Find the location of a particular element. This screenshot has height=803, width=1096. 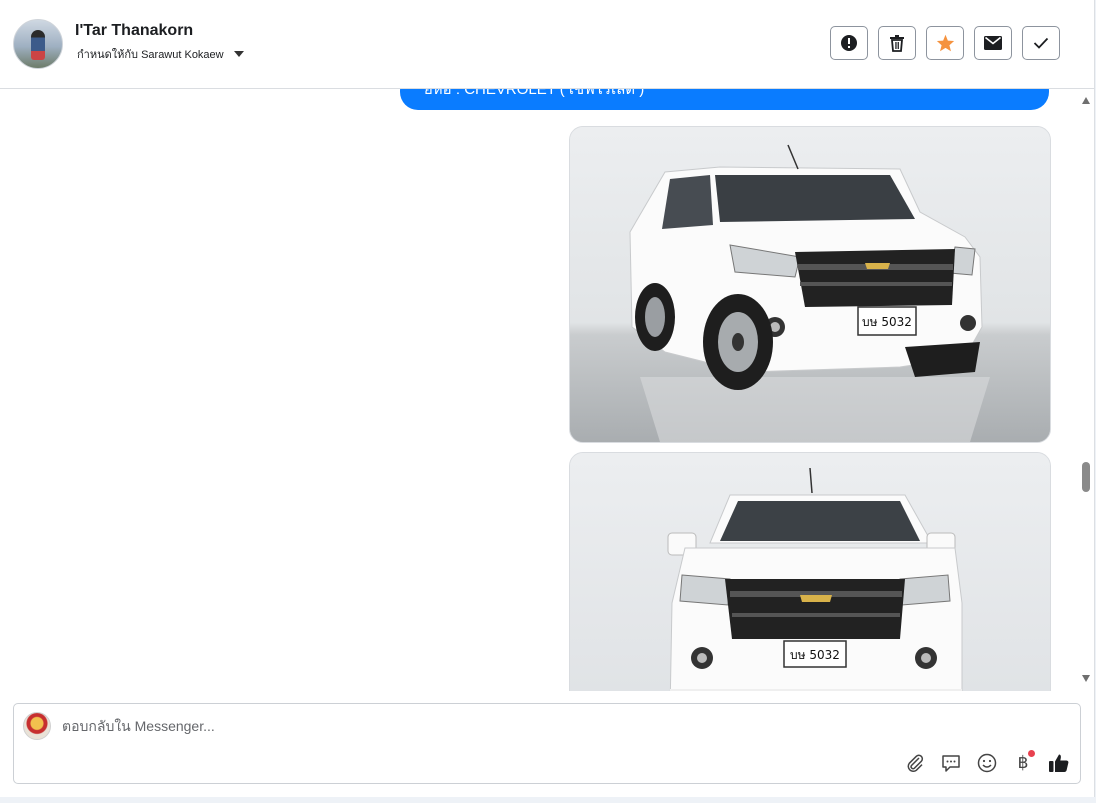

saved-replies-icon is located at coordinates (951, 763).